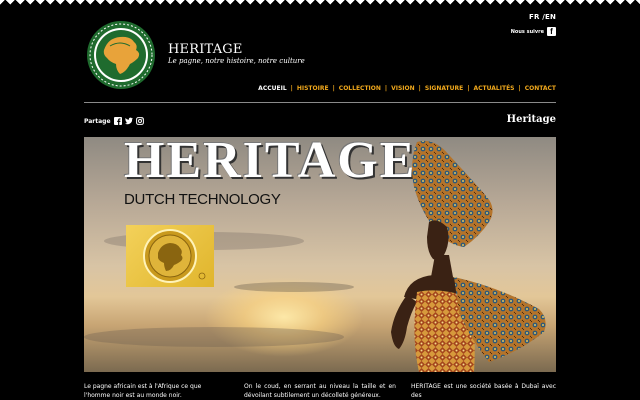 This screenshot has width=640, height=400. What do you see at coordinates (534, 17) in the screenshot?
I see `lang-fr-link: FR` at bounding box center [534, 17].